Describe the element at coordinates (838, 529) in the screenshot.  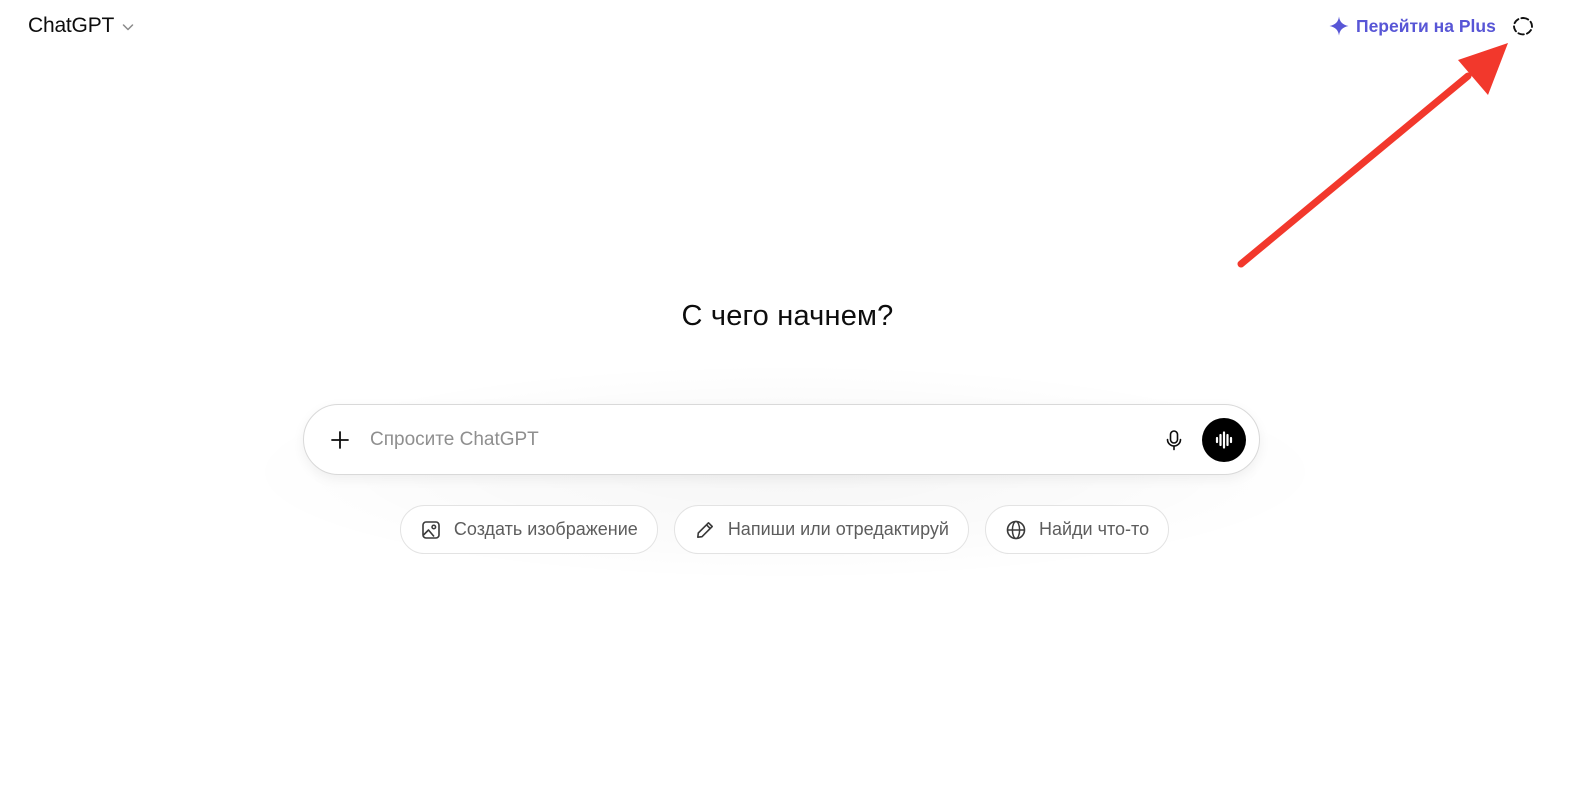
I see `suggestion-label: Напиши или отредактируй` at that location.